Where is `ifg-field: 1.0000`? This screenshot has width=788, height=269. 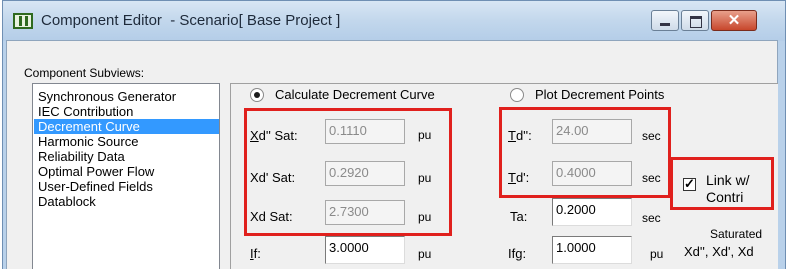
ifg-field: 1.0000 is located at coordinates (592, 250).